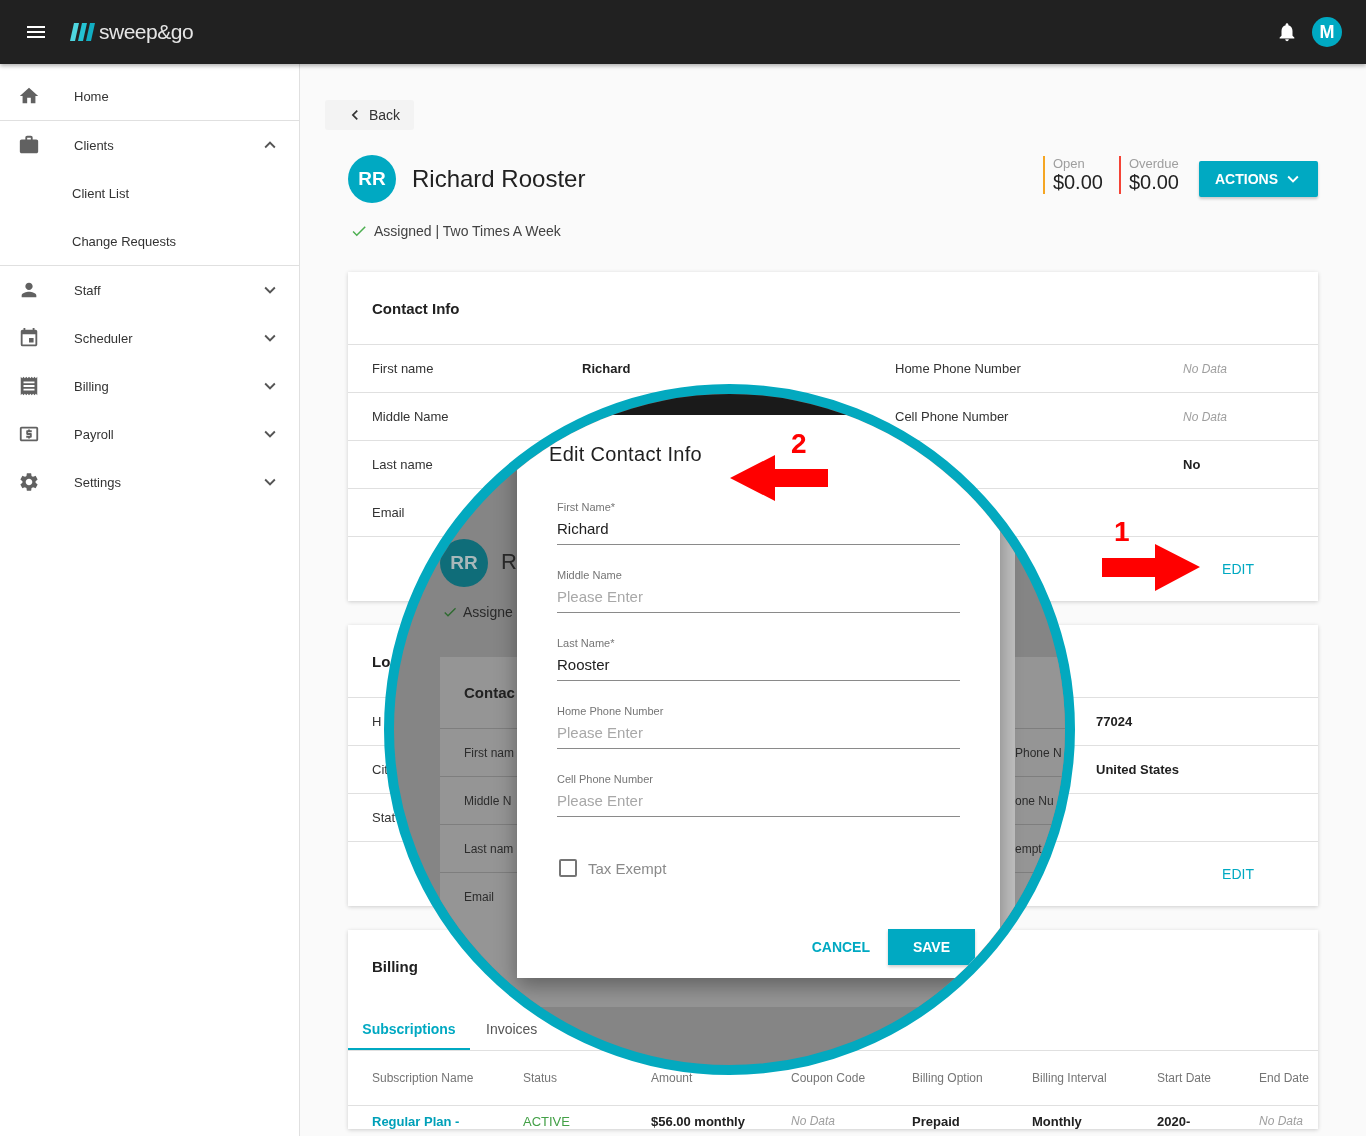 This screenshot has width=1366, height=1136. I want to click on field-value: 77024, so click(1114, 721).